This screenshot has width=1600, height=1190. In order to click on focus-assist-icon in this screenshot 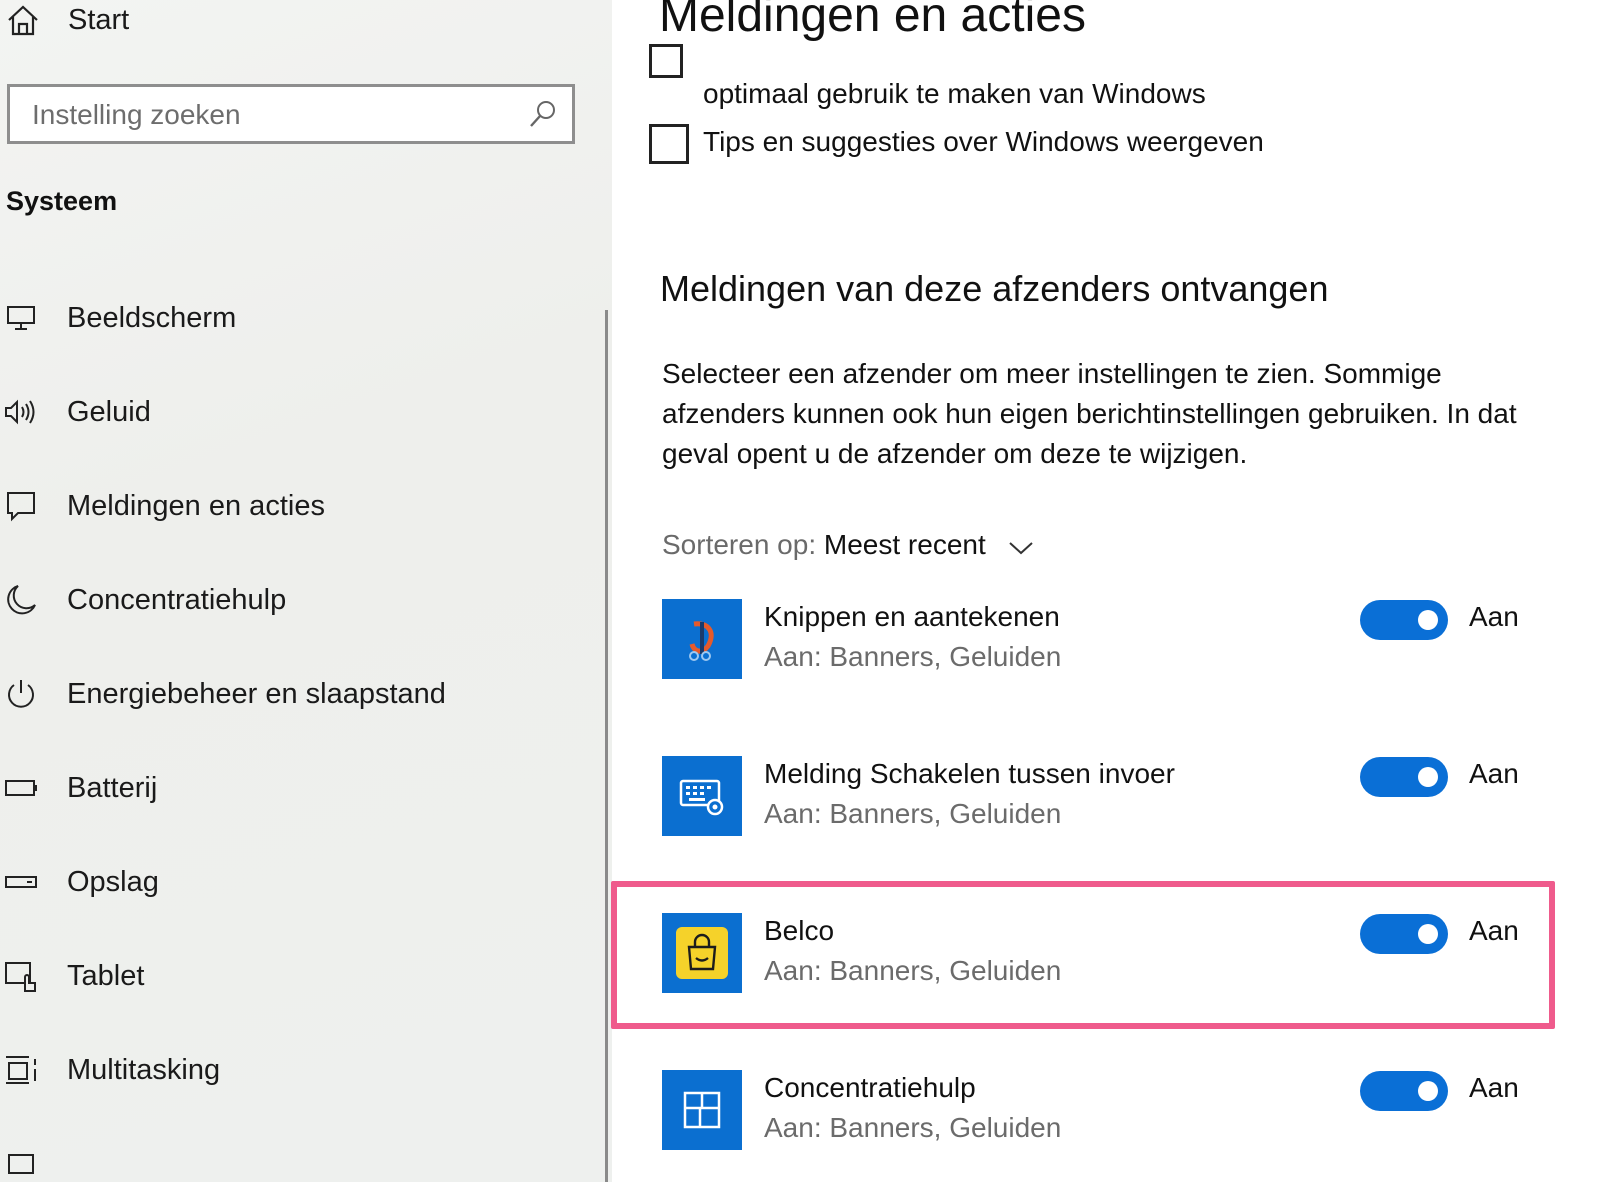, I will do `click(702, 1110)`.